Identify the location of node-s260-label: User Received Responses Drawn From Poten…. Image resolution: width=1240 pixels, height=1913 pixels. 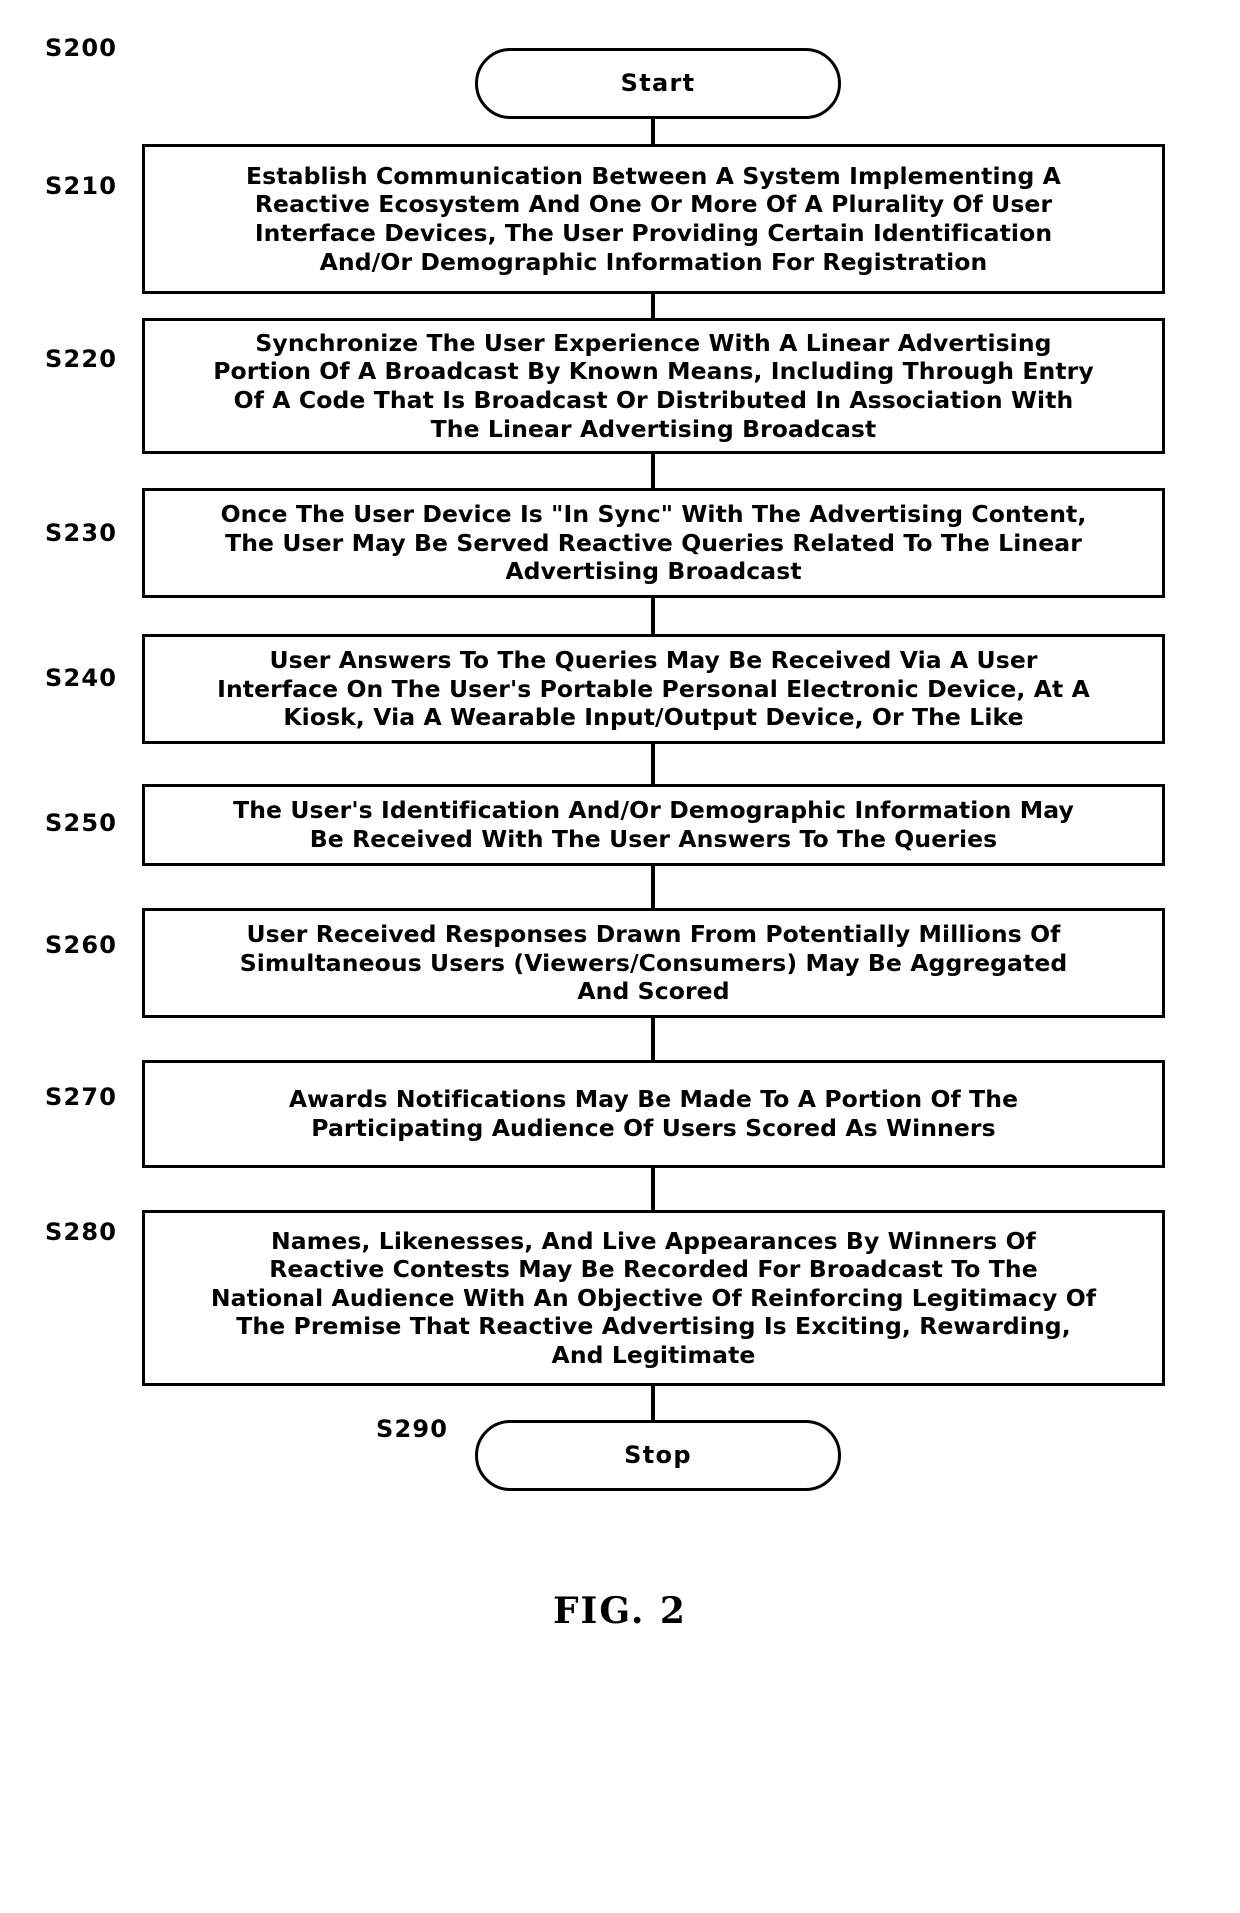
(653, 963).